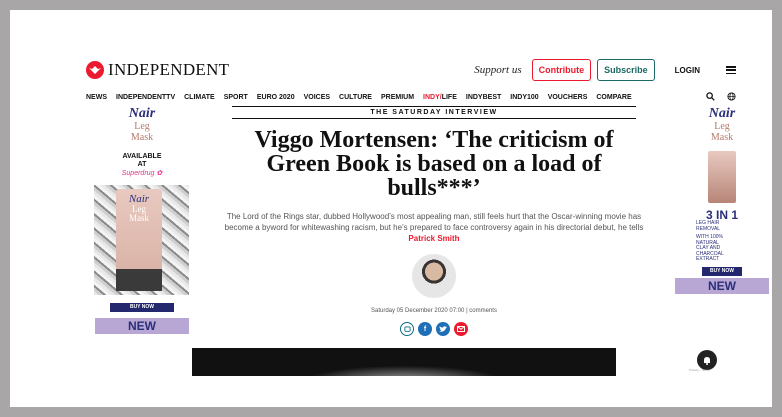 Image resolution: width=782 pixels, height=417 pixels. What do you see at coordinates (626, 70) in the screenshot?
I see `subscribe-button: Subscribe` at bounding box center [626, 70].